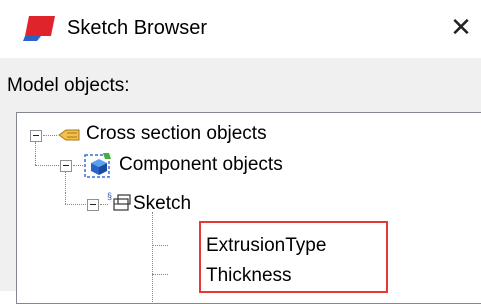  What do you see at coordinates (97, 165) in the screenshot?
I see `component-icon` at bounding box center [97, 165].